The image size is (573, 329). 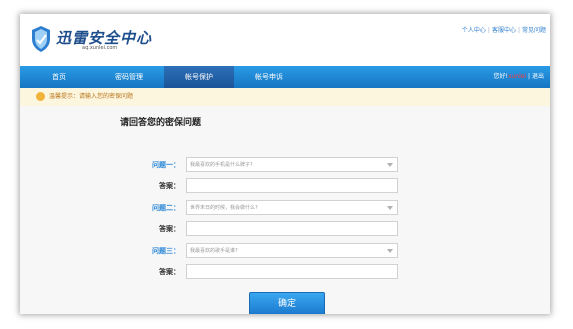 I want to click on top-link-personal: 个人中心, so click(x=474, y=30).